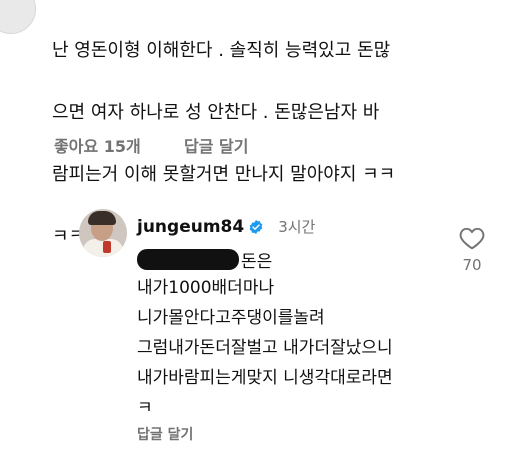 Image resolution: width=507 pixels, height=450 pixels. I want to click on mention-suffix-text: 돈은, so click(257, 262).